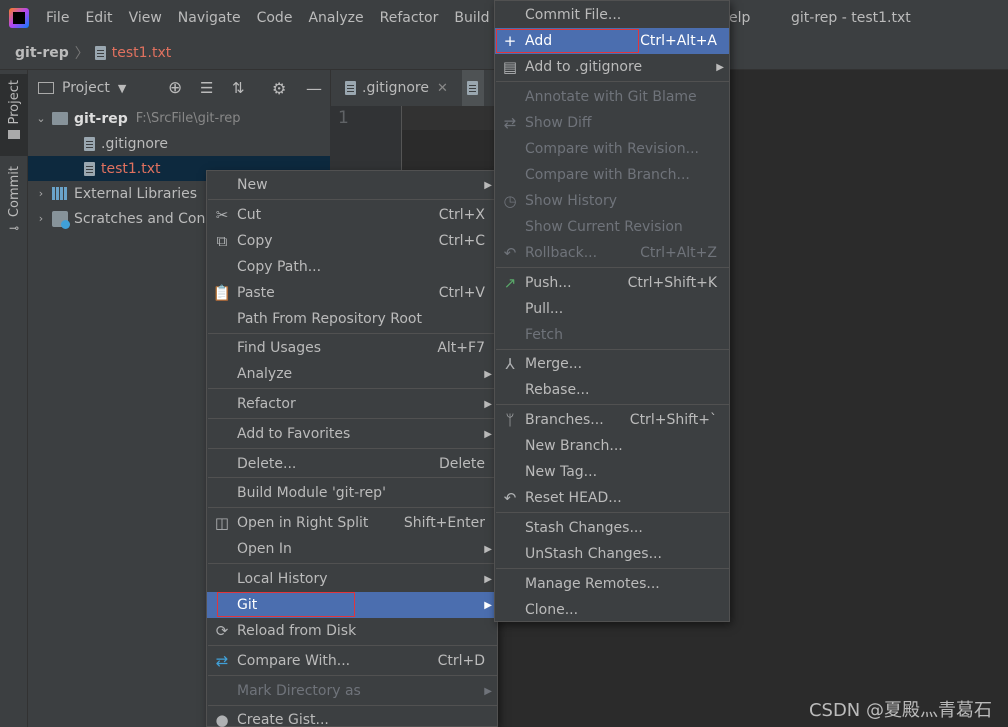 This screenshot has height=727, width=1008. What do you see at coordinates (265, 374) in the screenshot?
I see `menu-label: Analyze` at bounding box center [265, 374].